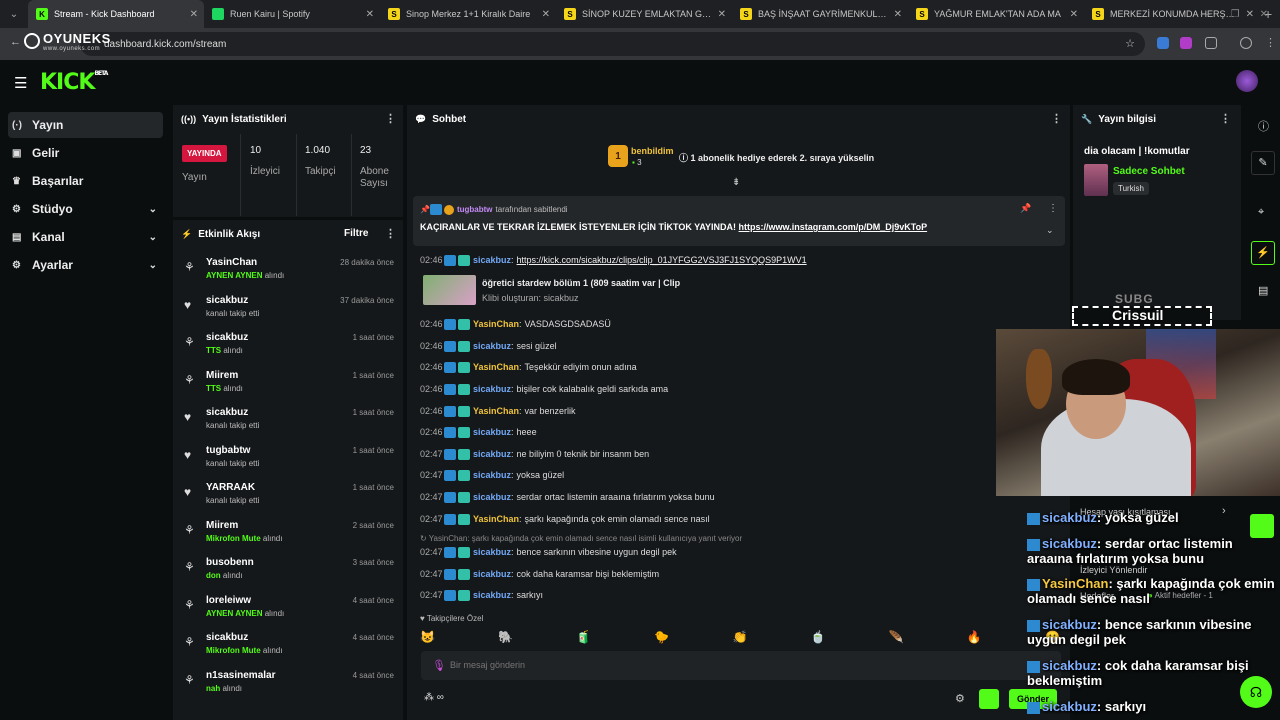 The width and height of the screenshot is (1280, 720). What do you see at coordinates (1263, 290) in the screenshot?
I see `document-icon: ▤` at bounding box center [1263, 290].